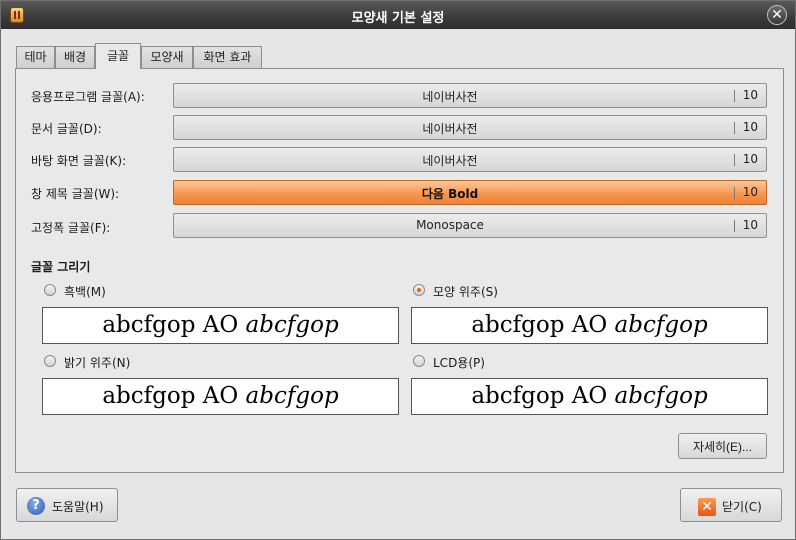  I want to click on document-font-label: 문서 글꼴(D):, so click(66, 129).